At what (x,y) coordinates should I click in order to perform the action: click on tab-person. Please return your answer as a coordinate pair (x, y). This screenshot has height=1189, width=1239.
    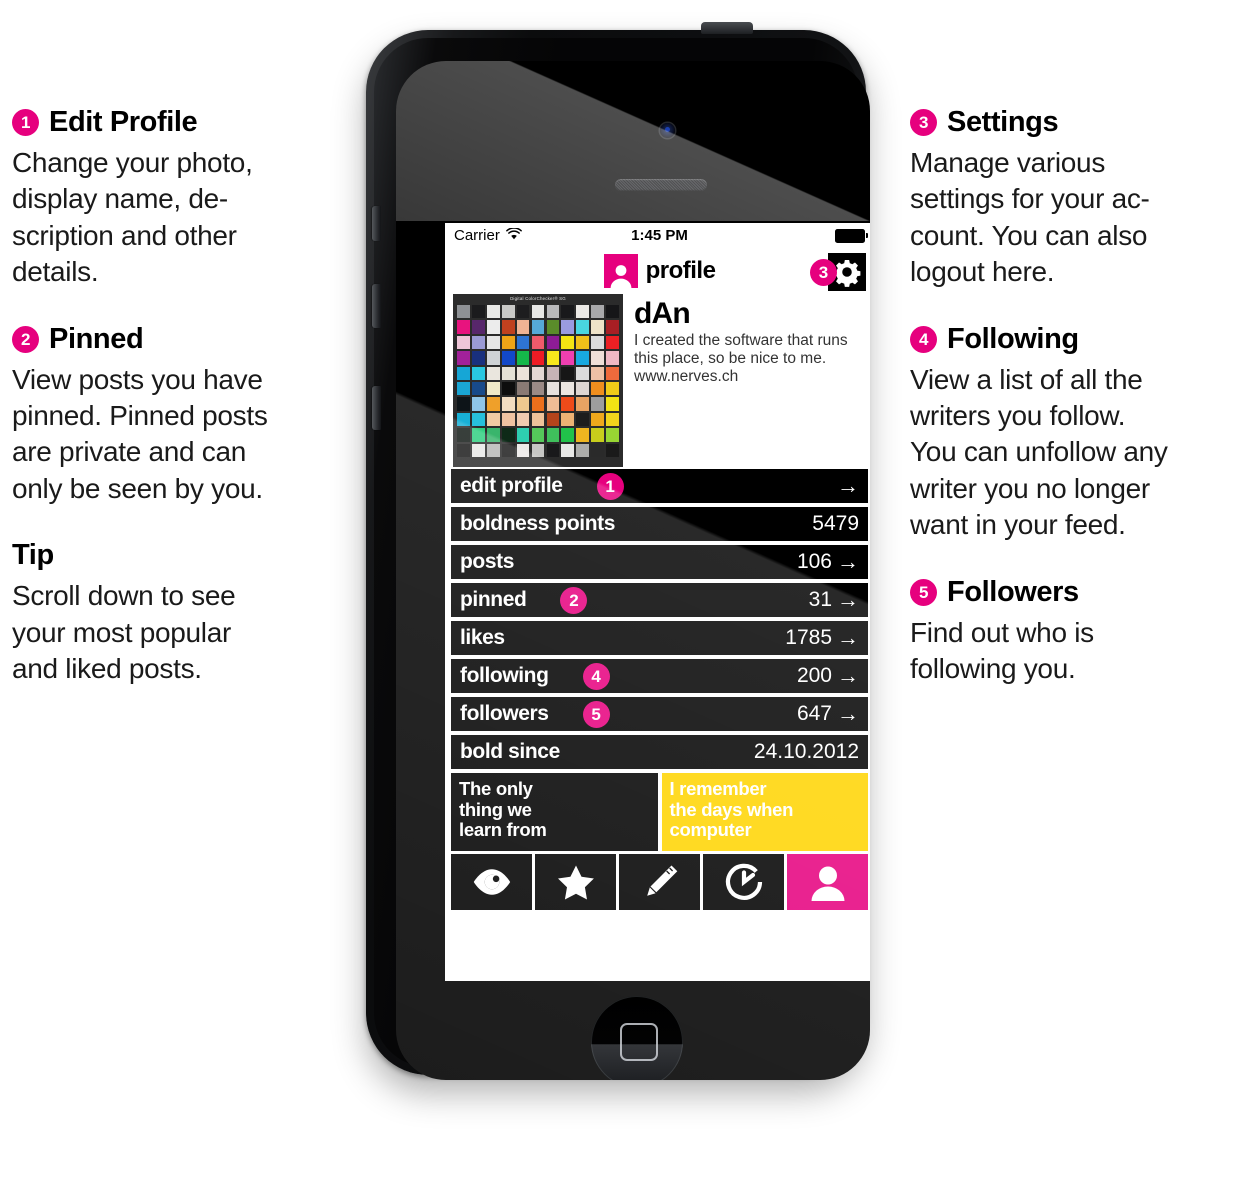
    Looking at the image, I should click on (827, 882).